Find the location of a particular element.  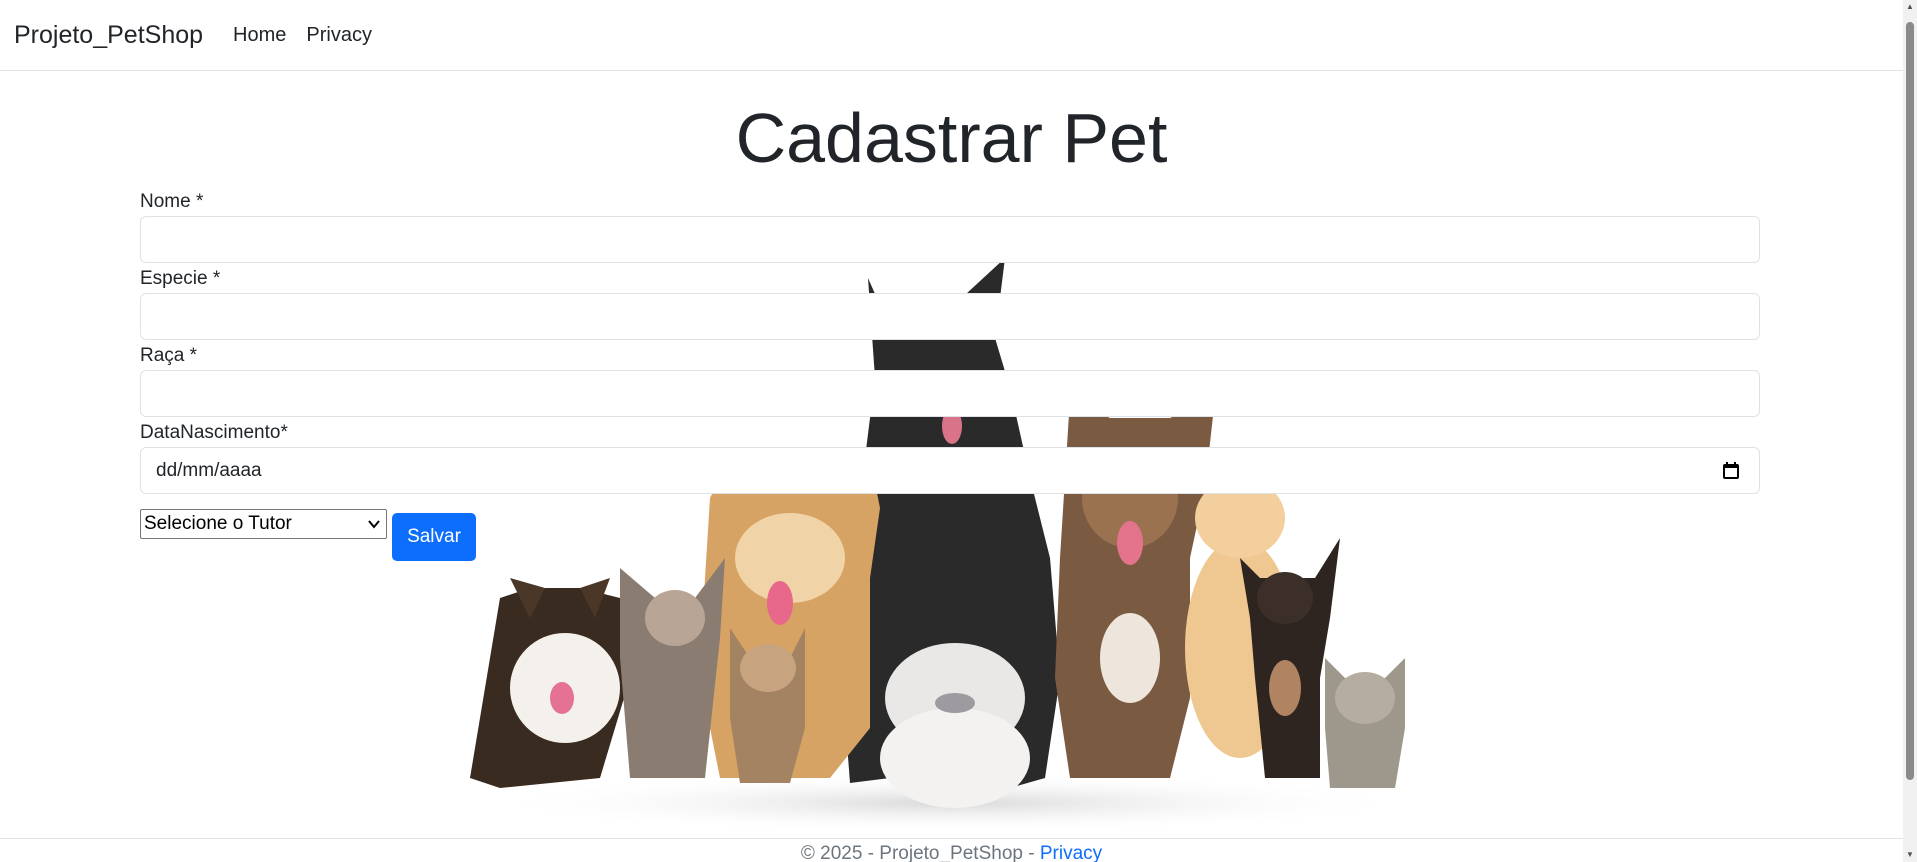

nav-link-home: Home is located at coordinates (259, 35).